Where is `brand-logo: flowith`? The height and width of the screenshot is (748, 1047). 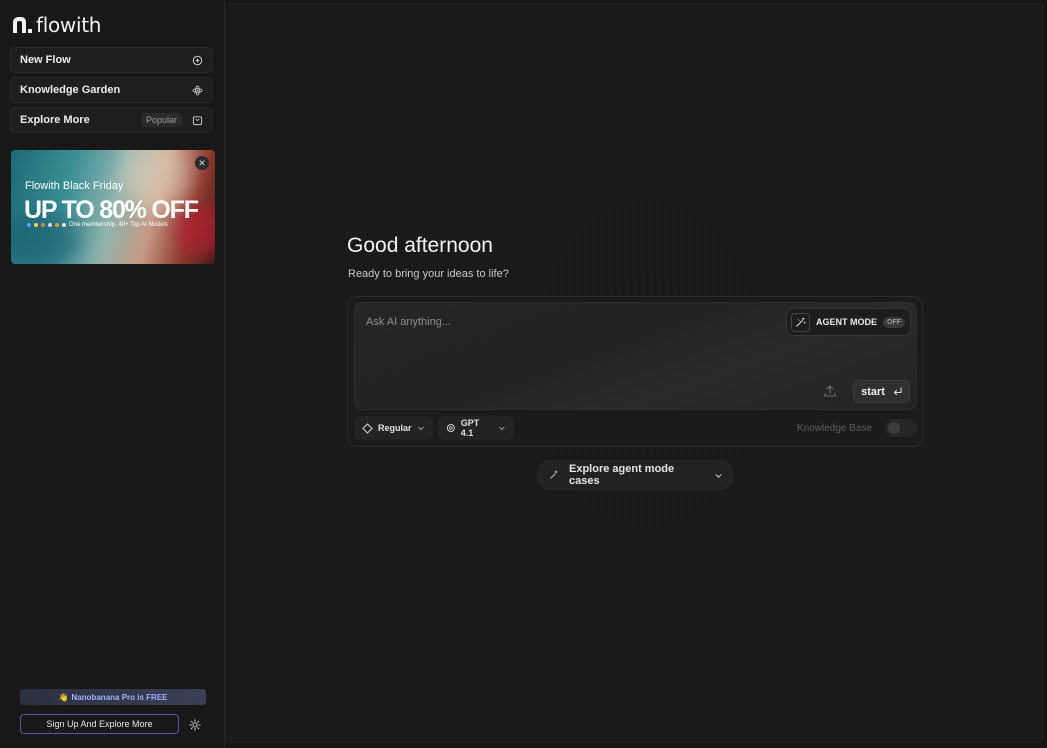
brand-logo: flowith is located at coordinates (56, 25).